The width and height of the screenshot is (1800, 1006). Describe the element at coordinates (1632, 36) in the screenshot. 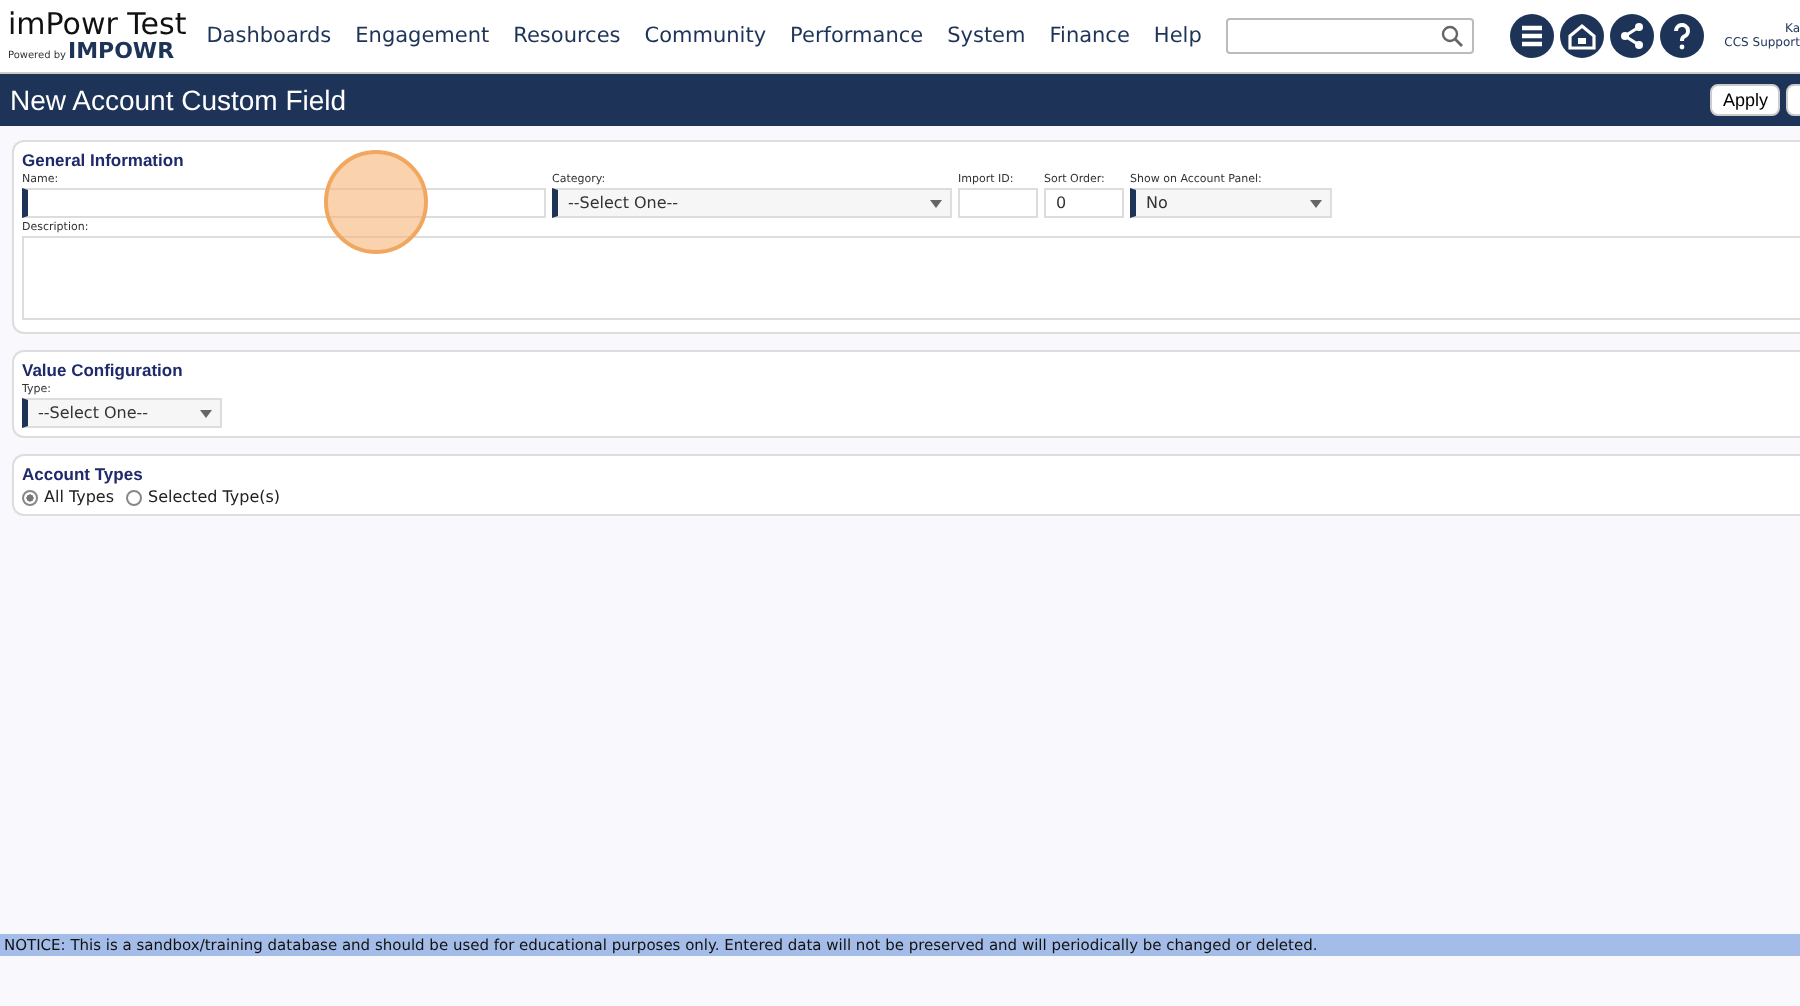

I see `share-icon` at that location.